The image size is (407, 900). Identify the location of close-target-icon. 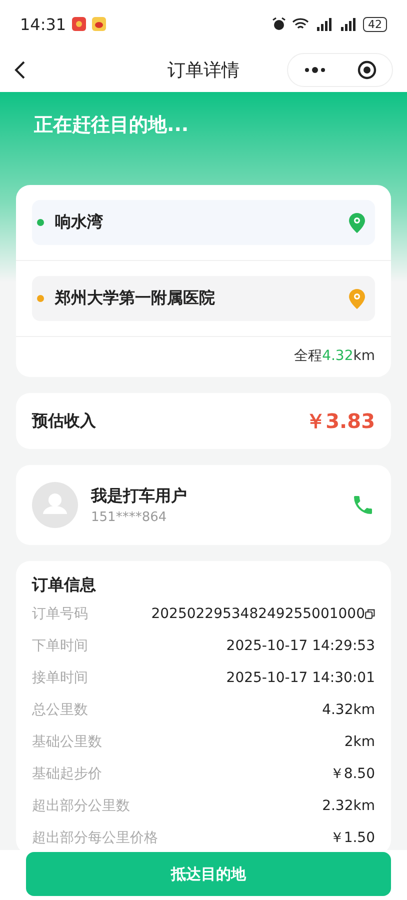
(366, 70).